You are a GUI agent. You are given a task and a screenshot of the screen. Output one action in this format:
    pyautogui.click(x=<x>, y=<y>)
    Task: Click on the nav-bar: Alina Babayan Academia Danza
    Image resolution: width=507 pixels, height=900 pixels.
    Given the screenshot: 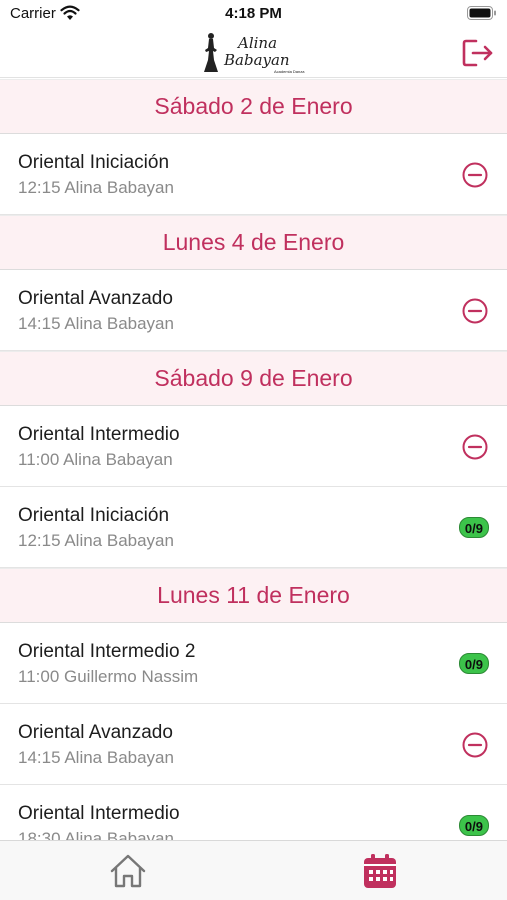 What is the action you would take?
    pyautogui.click(x=253, y=53)
    